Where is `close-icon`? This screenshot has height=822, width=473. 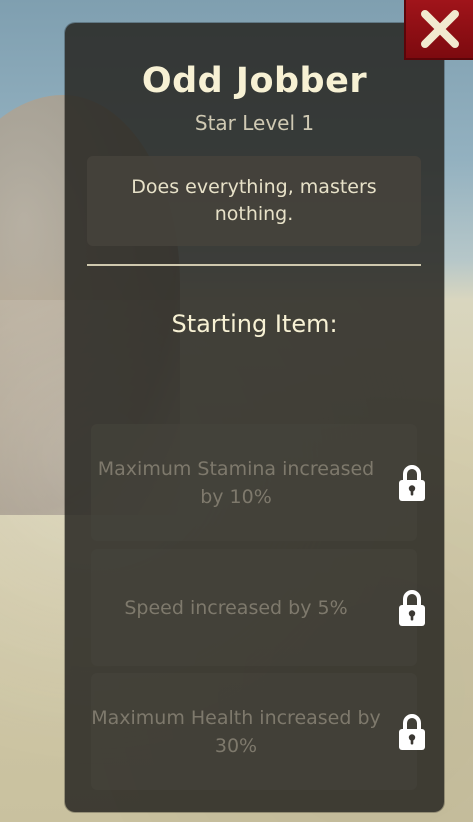
close-icon is located at coordinates (439, 29).